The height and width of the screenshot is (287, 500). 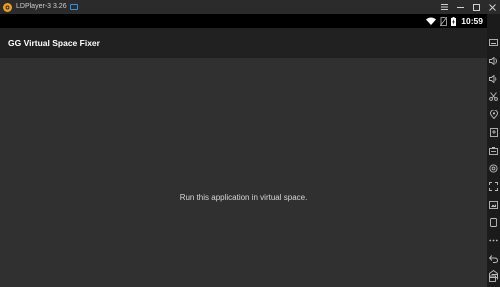 What do you see at coordinates (493, 204) in the screenshot?
I see `screenshot-icon` at bounding box center [493, 204].